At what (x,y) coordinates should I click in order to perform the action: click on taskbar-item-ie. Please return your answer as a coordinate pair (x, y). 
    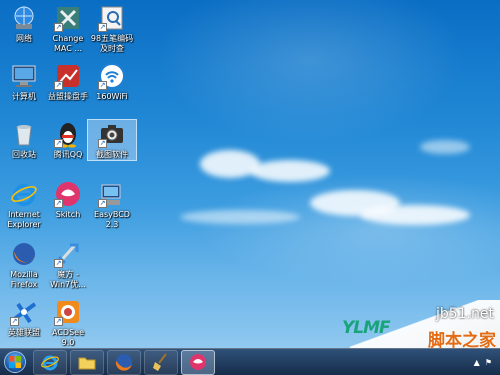
    Looking at the image, I should click on (50, 362).